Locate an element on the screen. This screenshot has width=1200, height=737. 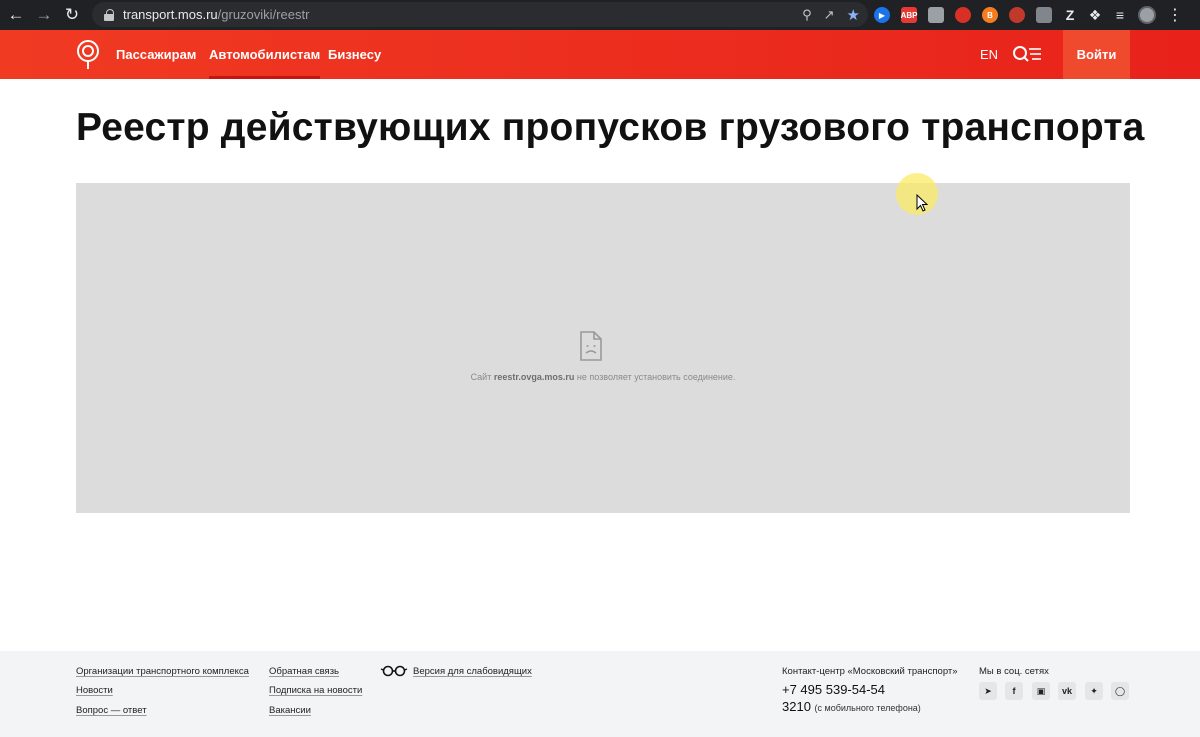
extension-red-icon is located at coordinates (963, 15).